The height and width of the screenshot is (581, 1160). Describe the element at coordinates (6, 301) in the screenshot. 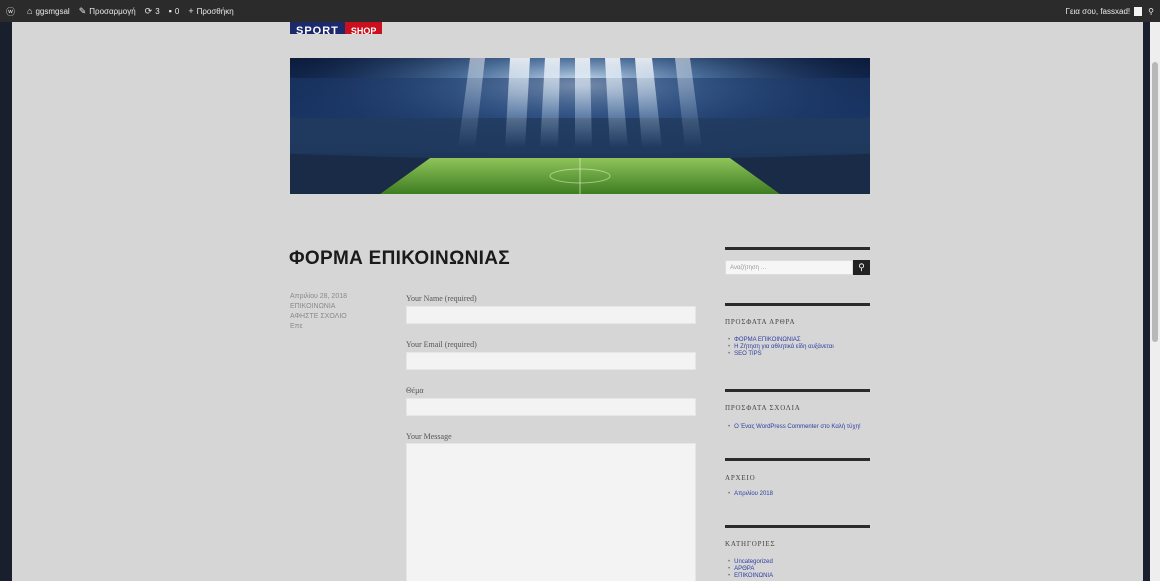

I see `left-background-edge` at that location.